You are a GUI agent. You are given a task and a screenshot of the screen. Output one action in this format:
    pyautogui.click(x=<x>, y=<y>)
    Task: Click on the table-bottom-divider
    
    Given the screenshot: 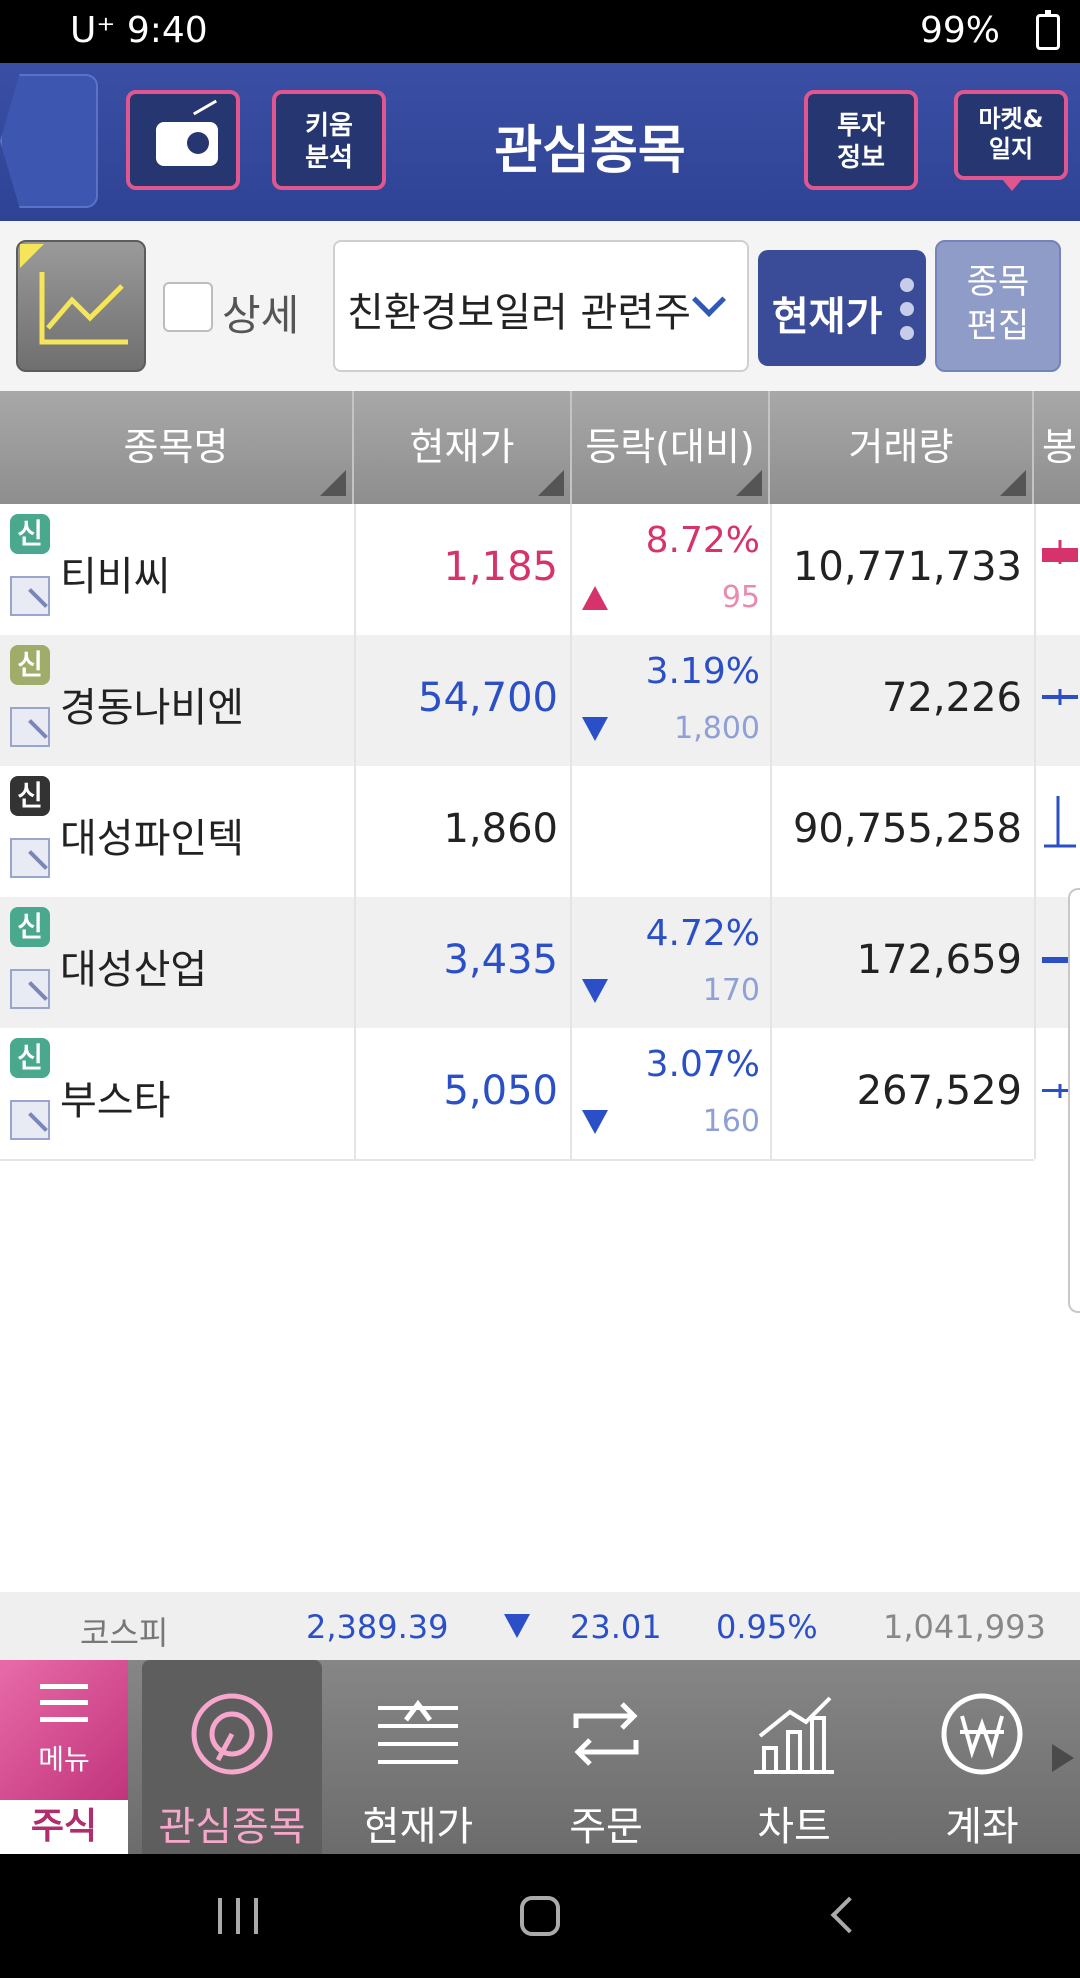 What is the action you would take?
    pyautogui.click(x=517, y=1160)
    